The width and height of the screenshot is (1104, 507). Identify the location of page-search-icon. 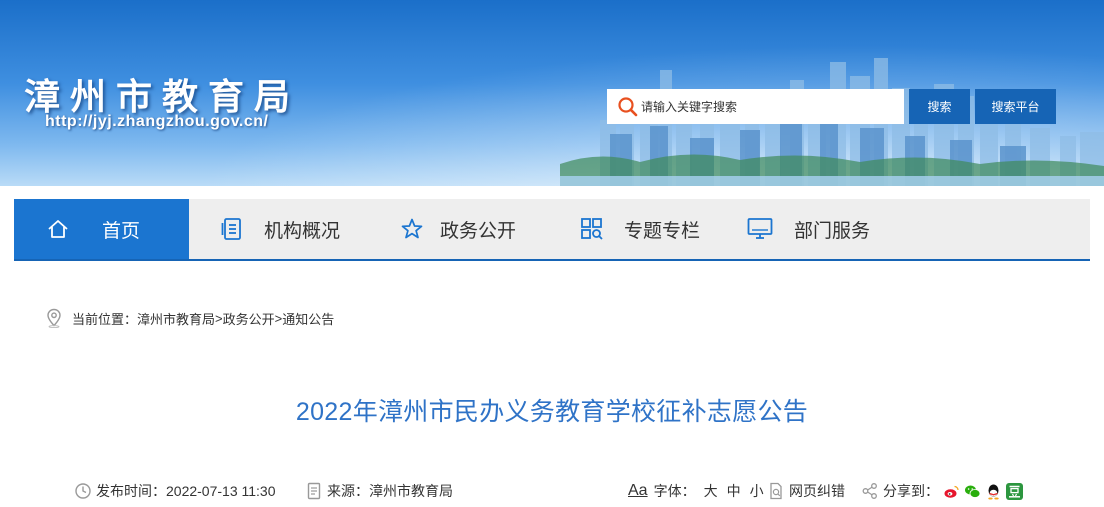
(776, 491).